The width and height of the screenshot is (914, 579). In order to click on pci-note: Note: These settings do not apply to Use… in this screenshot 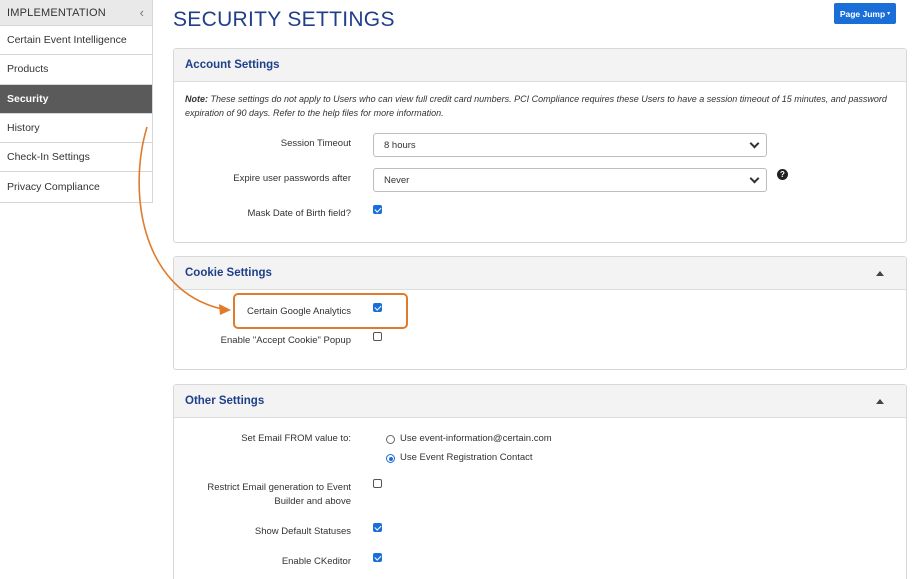, I will do `click(541, 106)`.